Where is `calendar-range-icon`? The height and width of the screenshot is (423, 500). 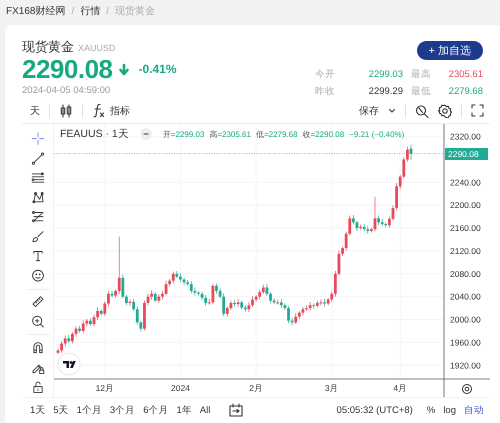
calendar-range-icon is located at coordinates (236, 410).